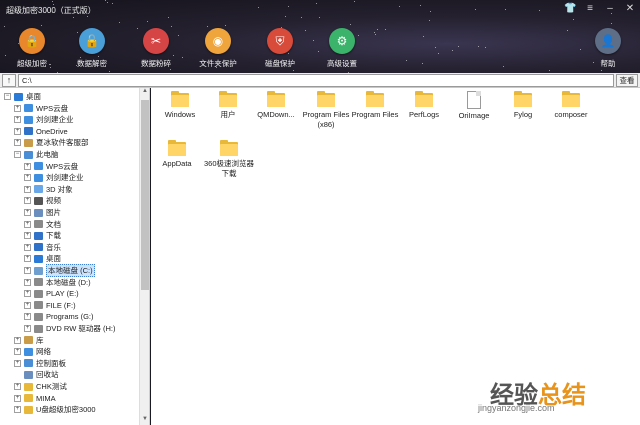  I want to click on tree-item: + 视频, so click(42, 200).